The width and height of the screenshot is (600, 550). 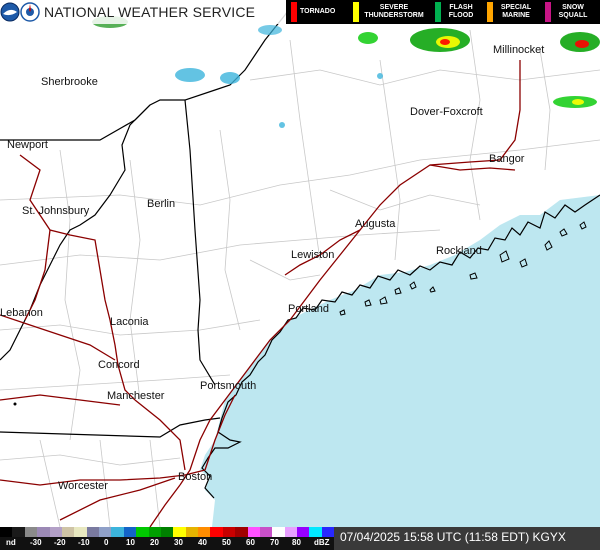 What do you see at coordinates (507, 159) in the screenshot?
I see `city-bangor: Bangor` at bounding box center [507, 159].